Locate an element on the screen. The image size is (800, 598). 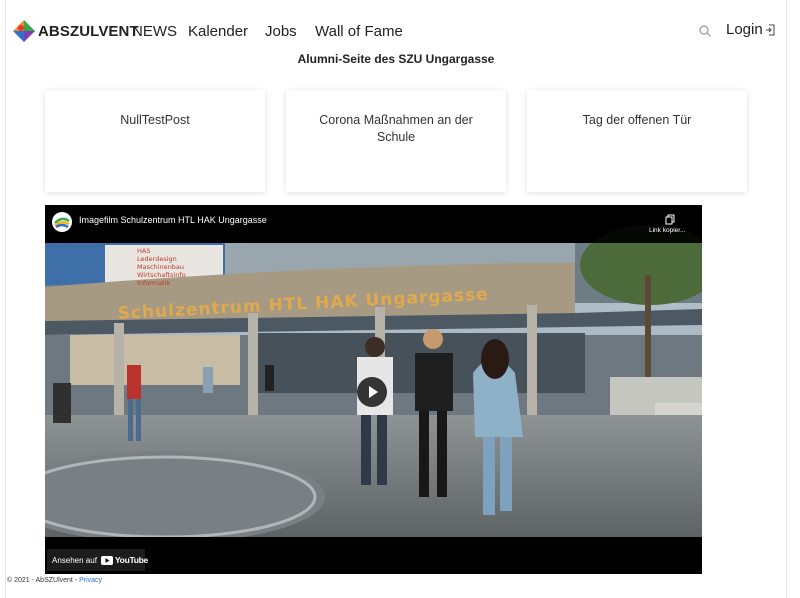
navbar: ABSZULVENT is located at coordinates (75, 31).